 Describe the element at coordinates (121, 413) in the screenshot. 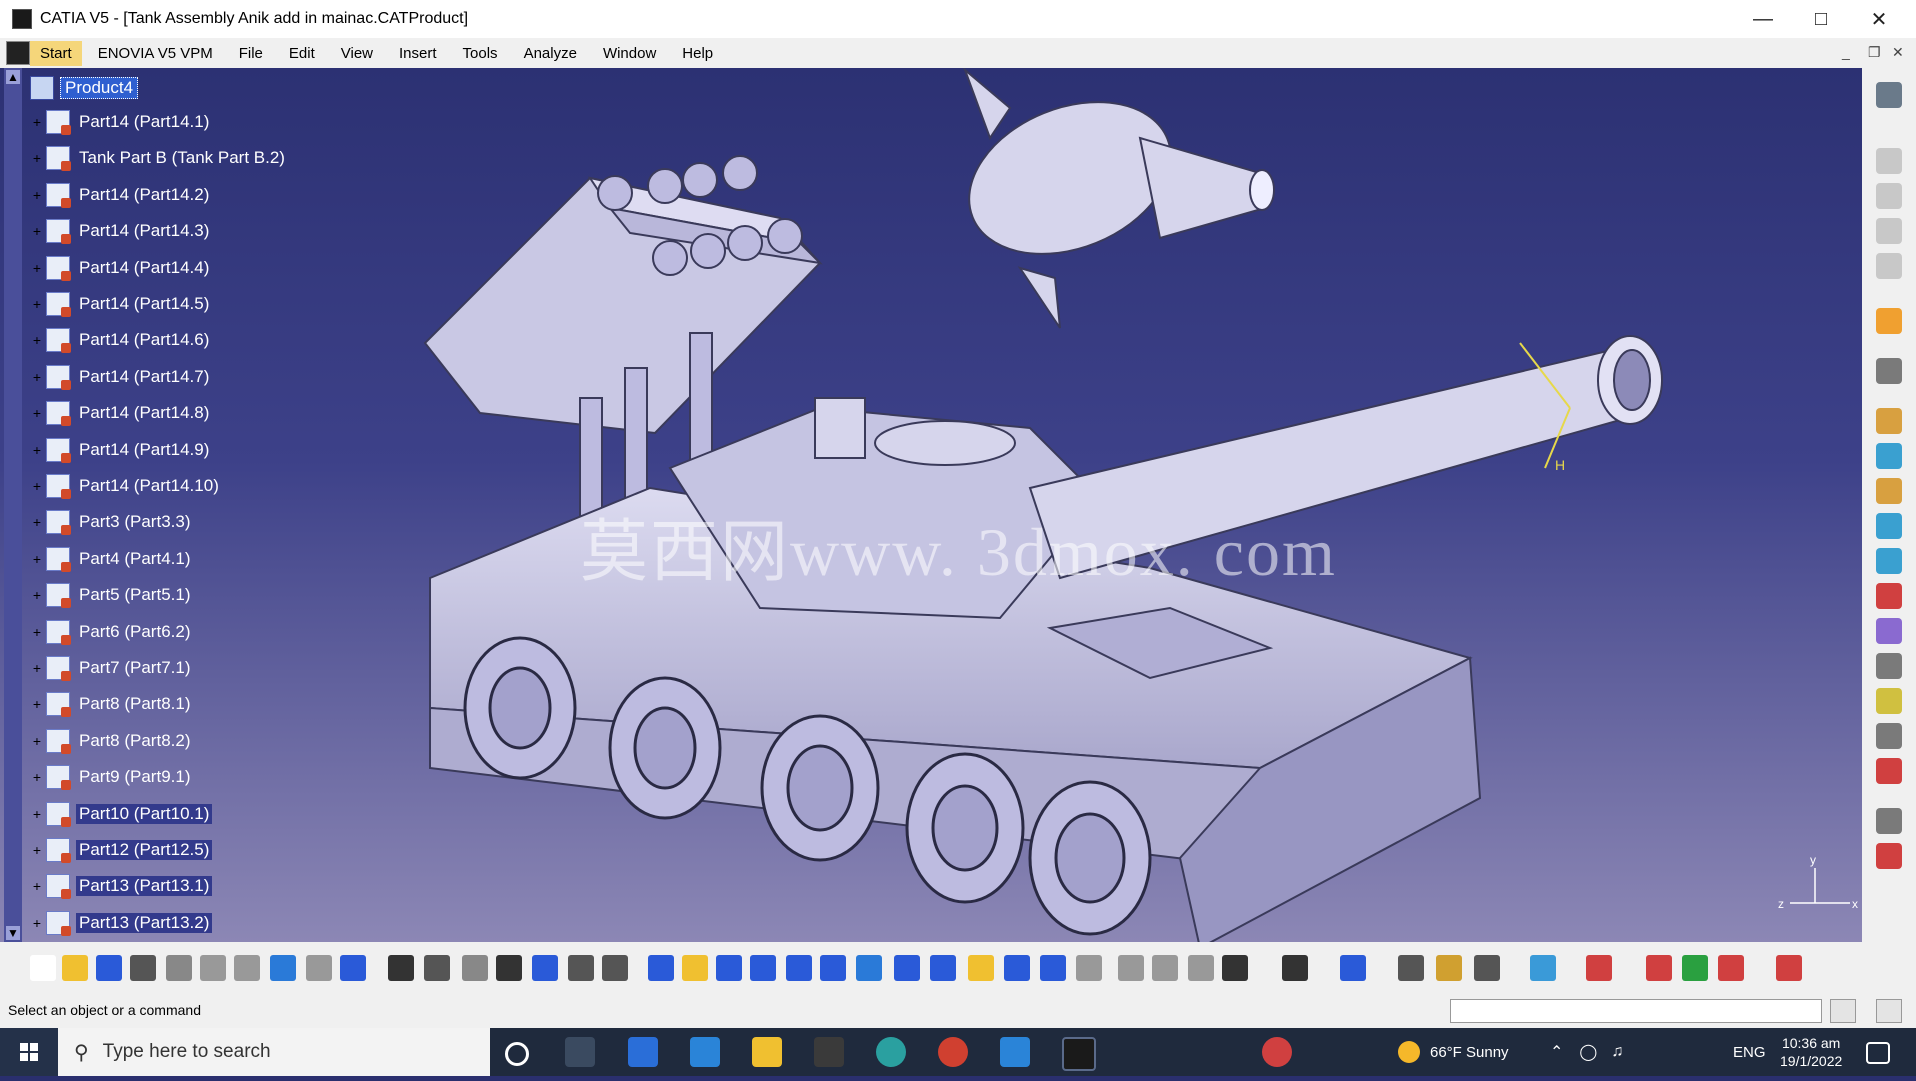

I see `tree-item: + Part14 (Part14.8)` at that location.